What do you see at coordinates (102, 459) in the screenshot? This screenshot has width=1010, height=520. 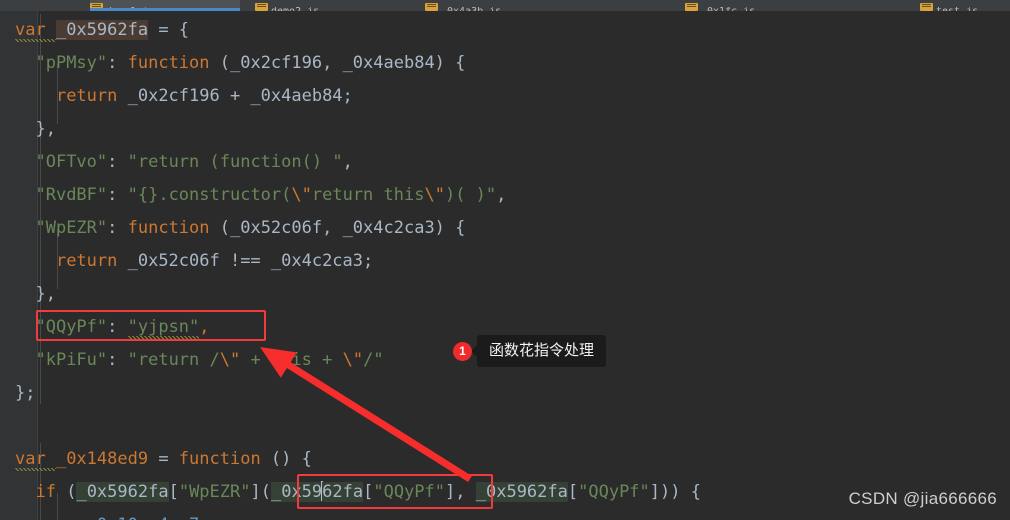 I see `code-token: _0x148ed9` at bounding box center [102, 459].